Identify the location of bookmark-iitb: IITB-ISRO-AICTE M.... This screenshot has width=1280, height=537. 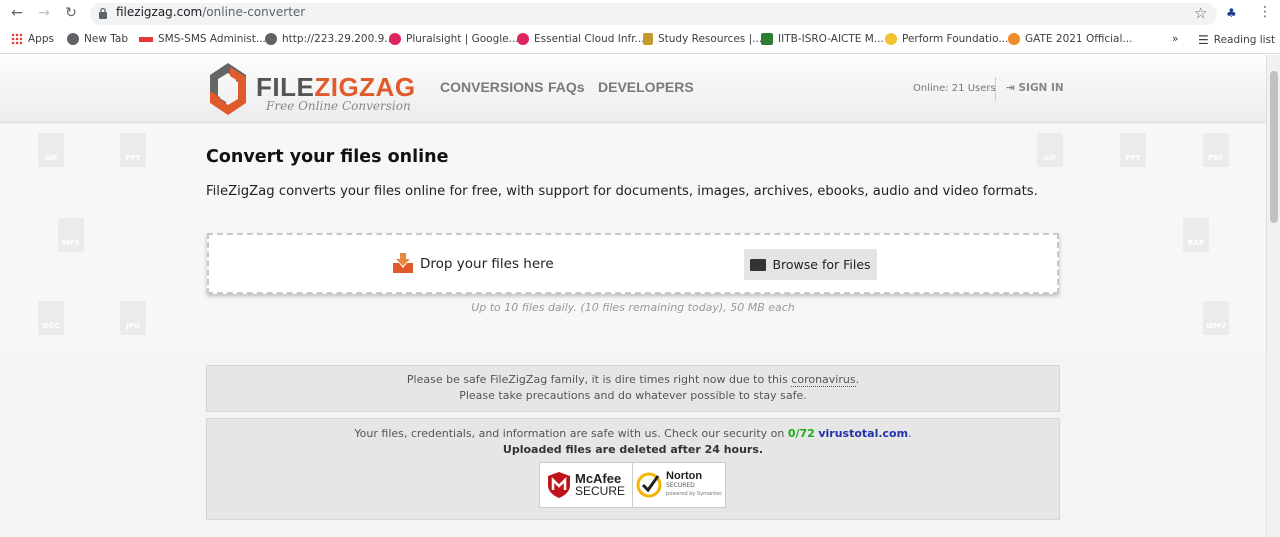
(822, 39).